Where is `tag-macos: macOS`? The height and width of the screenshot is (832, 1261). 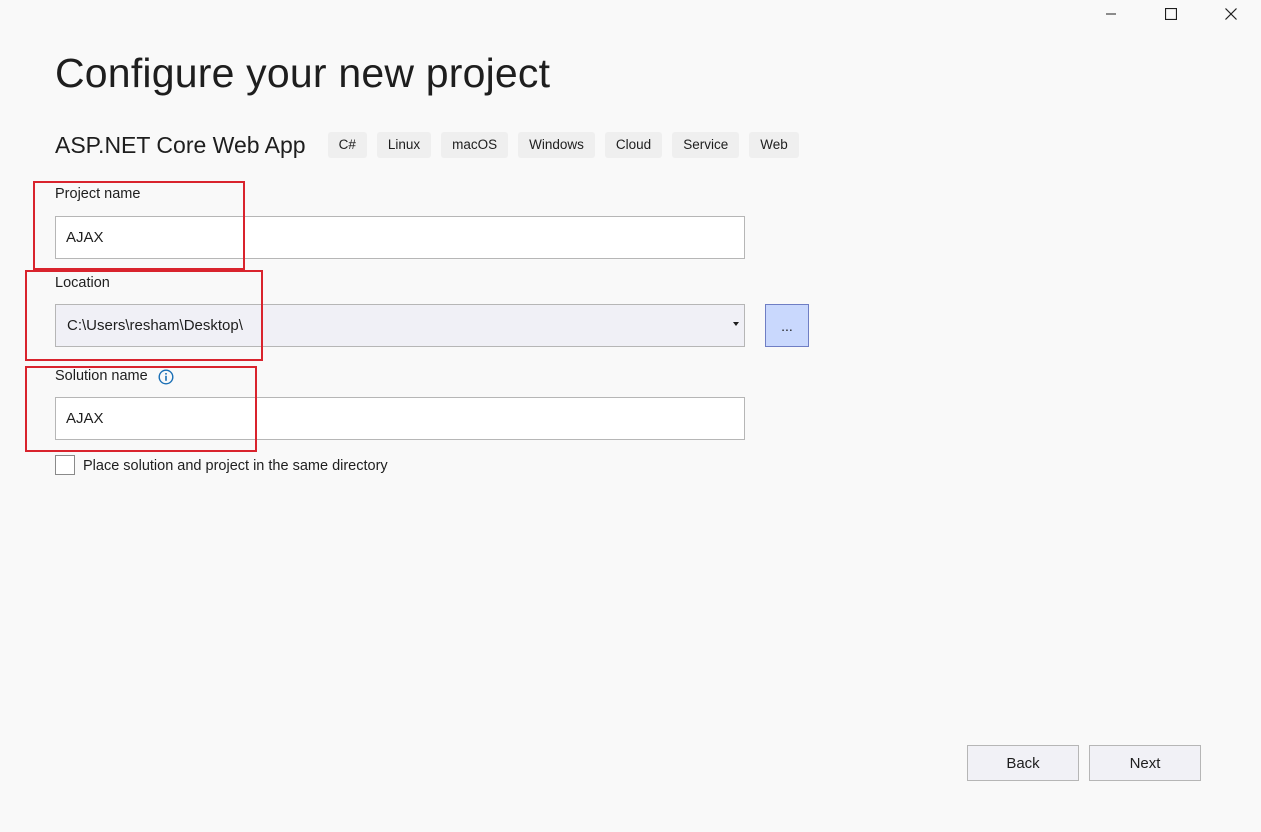
tag-macos: macOS is located at coordinates (475, 145).